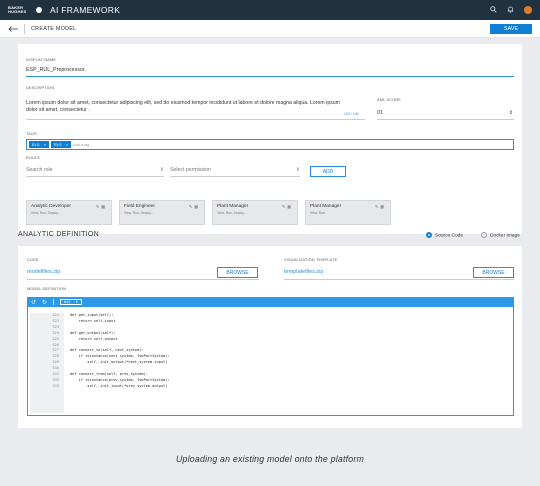 The image size is (540, 486). Describe the element at coordinates (95, 172) in the screenshot. I see `search-role-input: Search role ⇕` at that location.